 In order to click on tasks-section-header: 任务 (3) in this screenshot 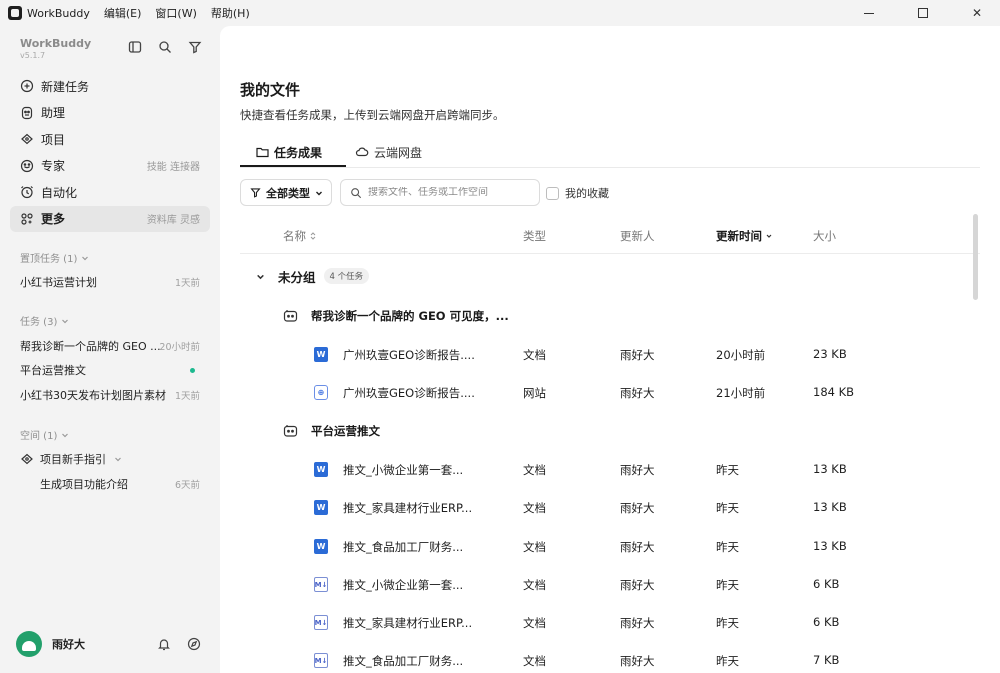, I will do `click(44, 320)`.